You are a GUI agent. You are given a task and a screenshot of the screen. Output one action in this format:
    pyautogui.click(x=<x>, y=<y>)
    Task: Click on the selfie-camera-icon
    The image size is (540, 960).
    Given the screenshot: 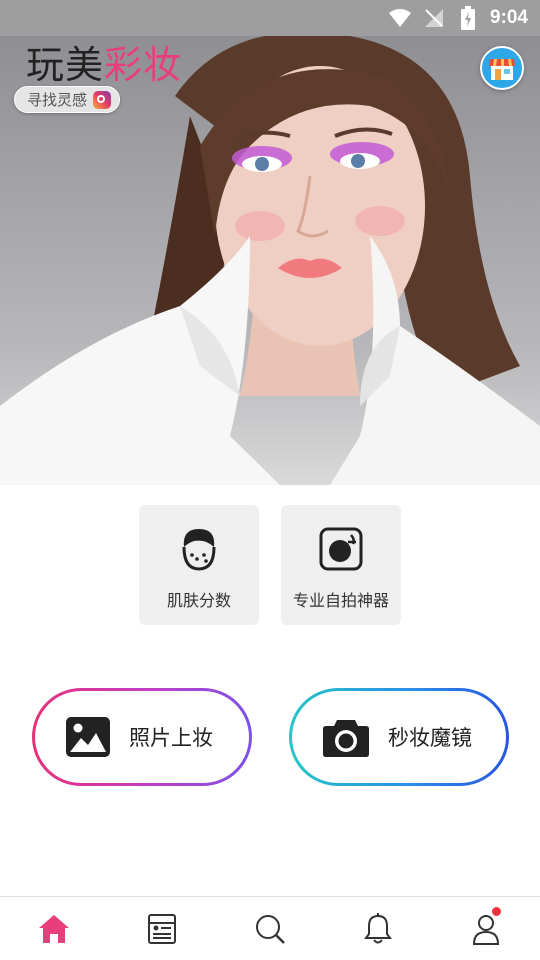 What is the action you would take?
    pyautogui.click(x=341, y=549)
    